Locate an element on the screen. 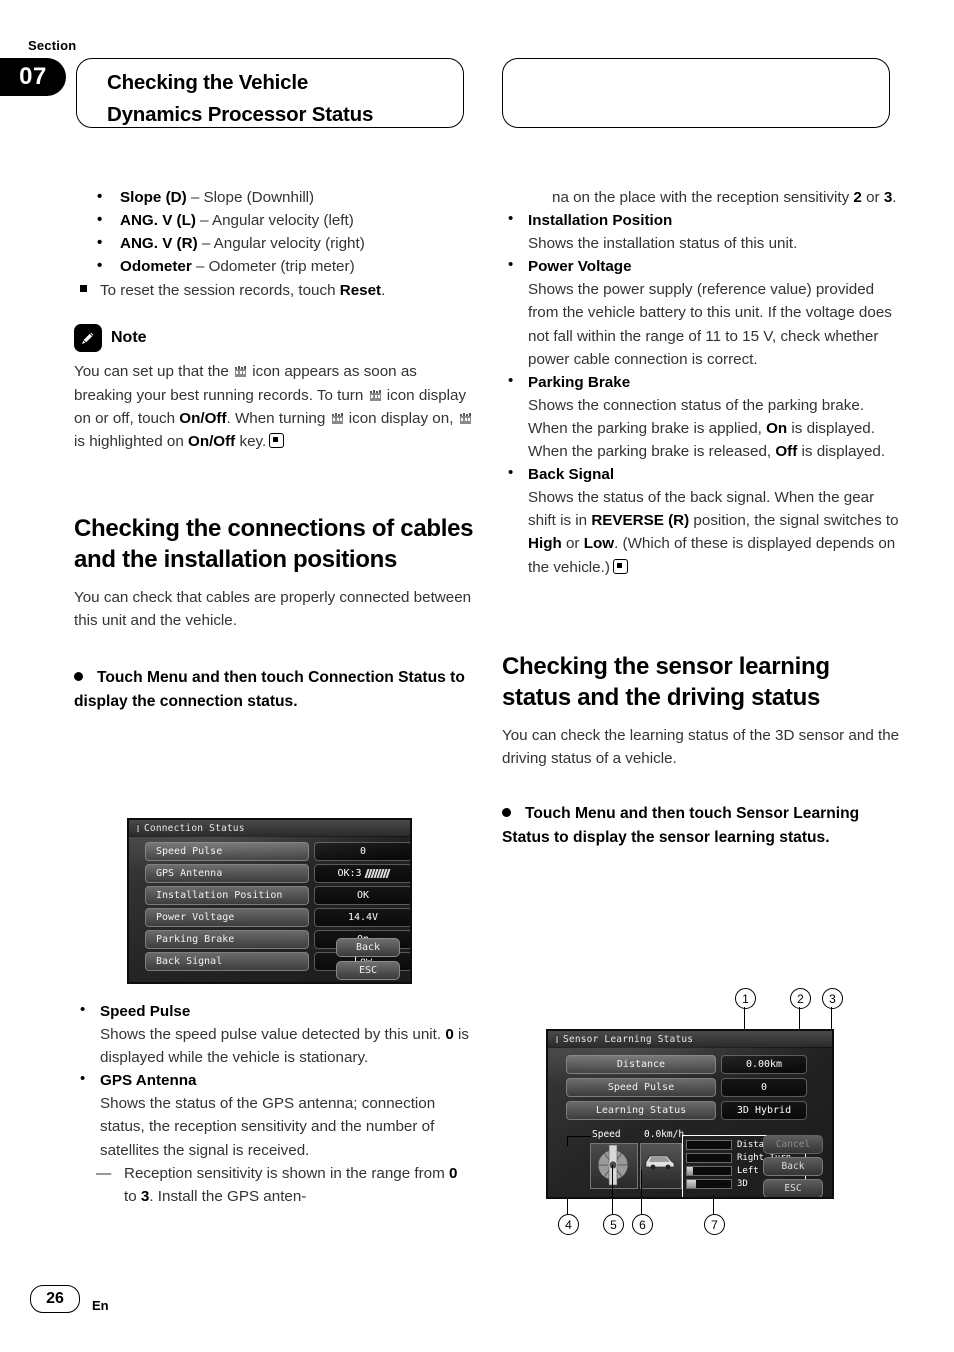 The height and width of the screenshot is (1352, 954). row-label: Installation Position is located at coordinates (227, 895).